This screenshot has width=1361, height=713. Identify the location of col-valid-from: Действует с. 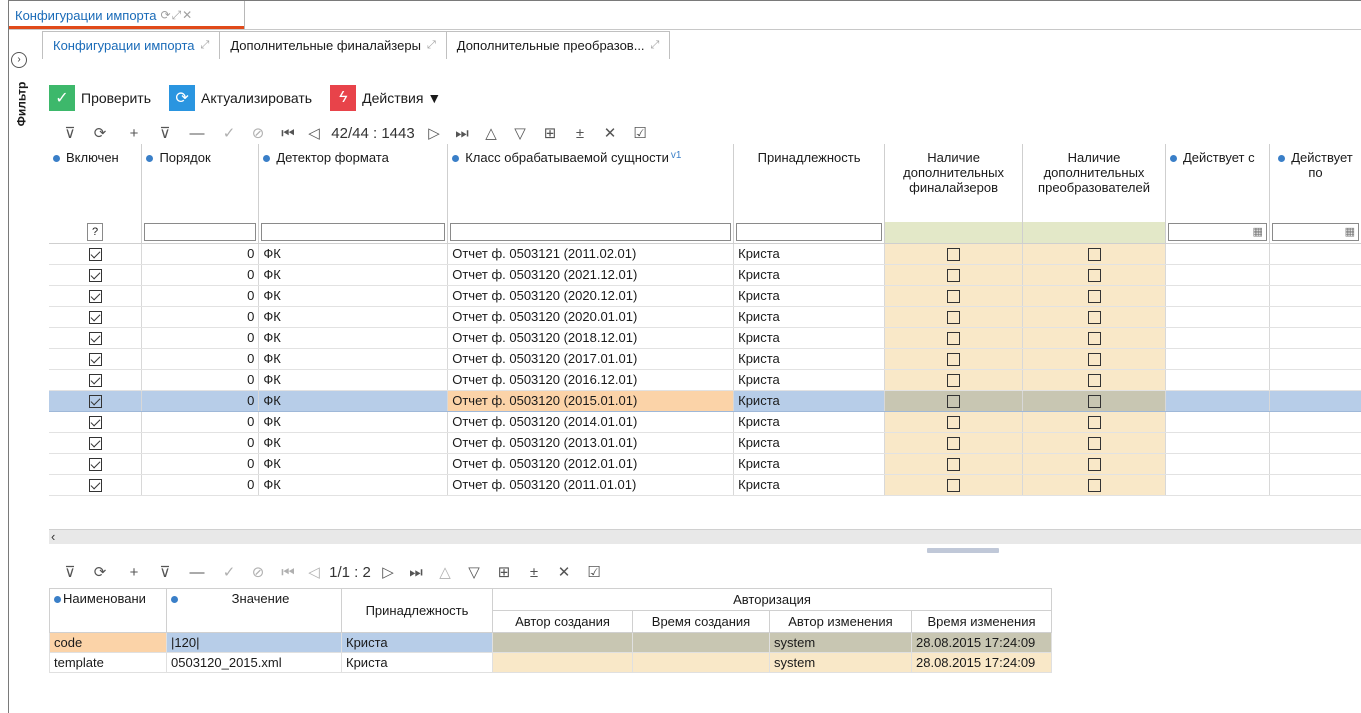
(1217, 183).